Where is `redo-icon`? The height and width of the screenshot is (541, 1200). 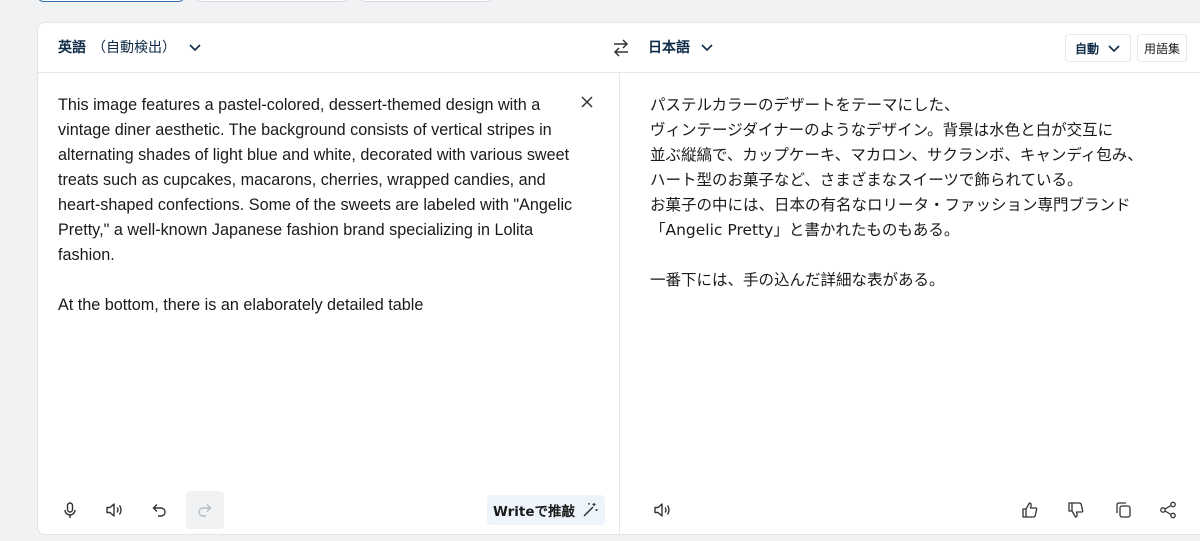 redo-icon is located at coordinates (205, 510).